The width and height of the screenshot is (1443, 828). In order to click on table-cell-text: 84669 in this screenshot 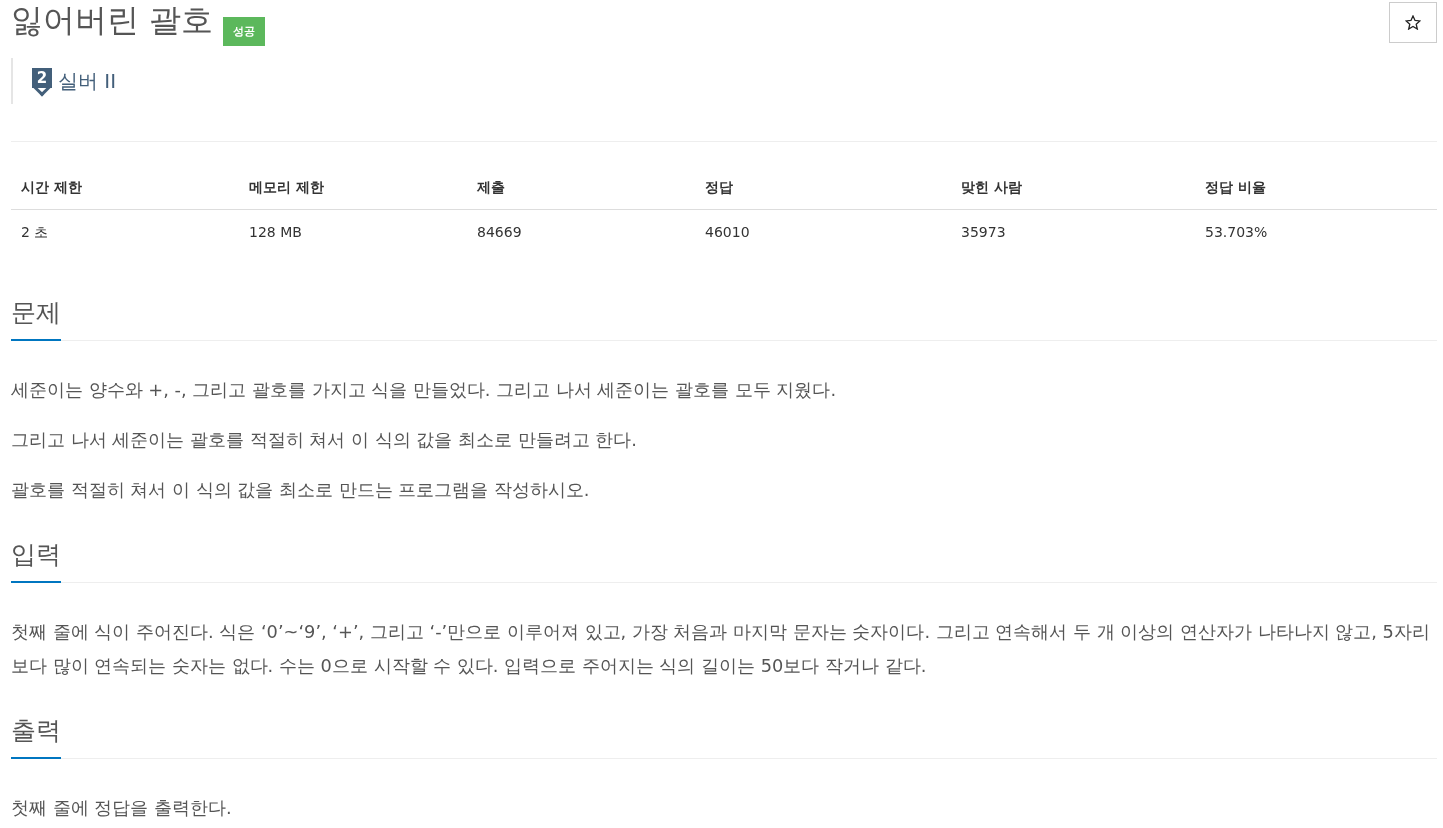, I will do `click(499, 232)`.